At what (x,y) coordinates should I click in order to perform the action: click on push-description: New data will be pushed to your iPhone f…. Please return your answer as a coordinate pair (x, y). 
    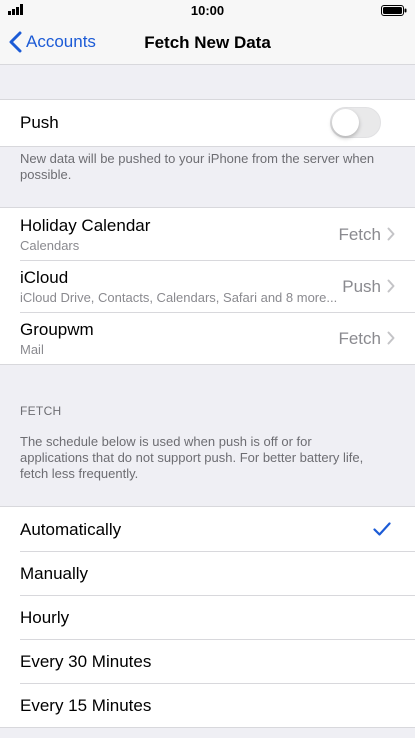
    Looking at the image, I should click on (197, 166).